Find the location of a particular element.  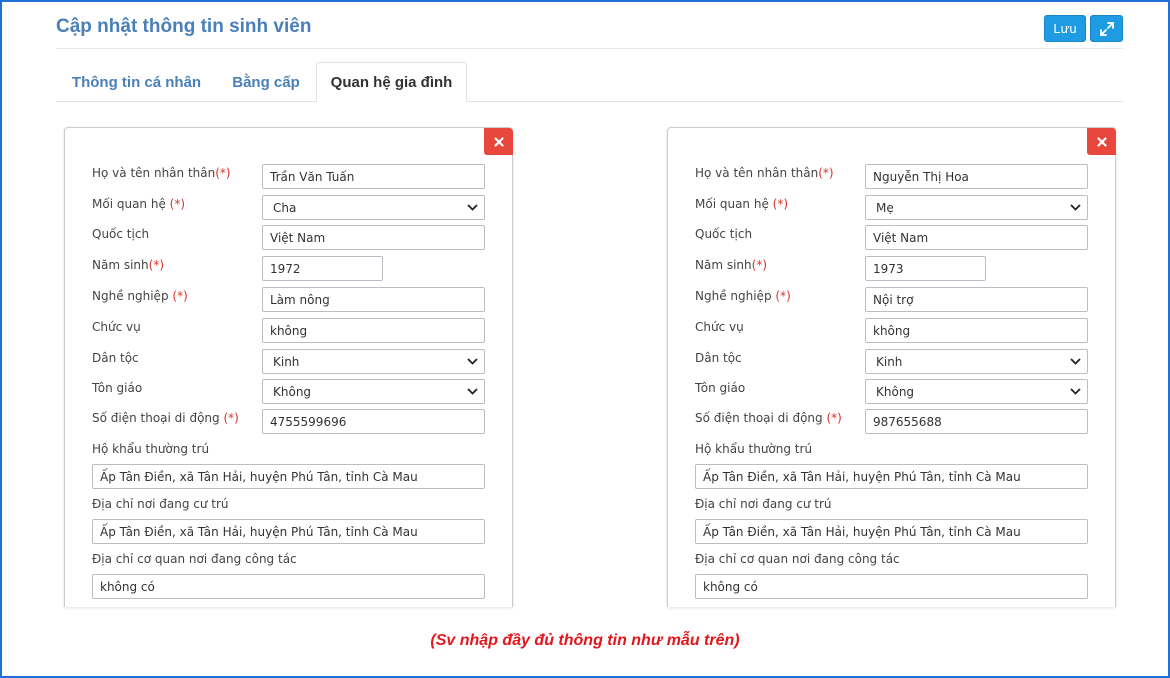

occupation-input: Nội trợ is located at coordinates (976, 299).